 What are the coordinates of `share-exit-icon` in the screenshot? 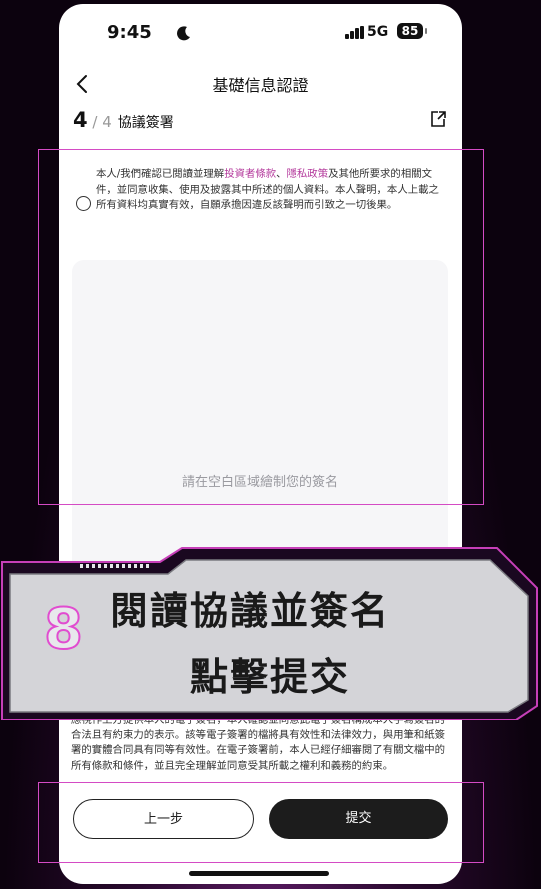 It's located at (438, 119).